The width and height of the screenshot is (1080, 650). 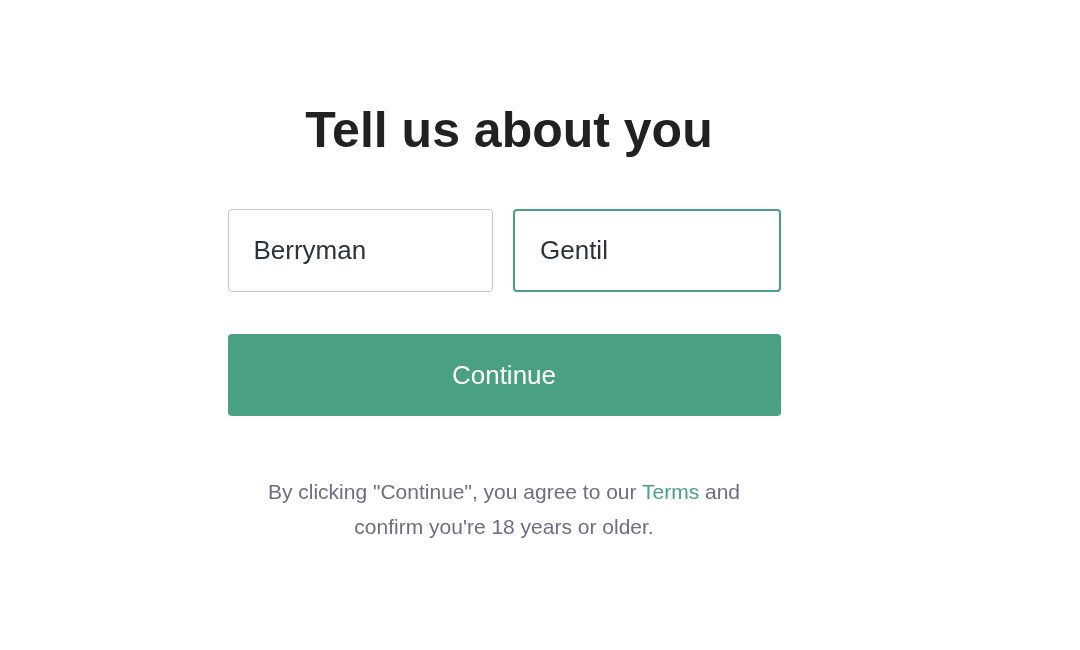 What do you see at coordinates (504, 509) in the screenshot?
I see `terms-notice: By clicking "Continue", you agree to our Terms and confirm you're 18 years or older.` at bounding box center [504, 509].